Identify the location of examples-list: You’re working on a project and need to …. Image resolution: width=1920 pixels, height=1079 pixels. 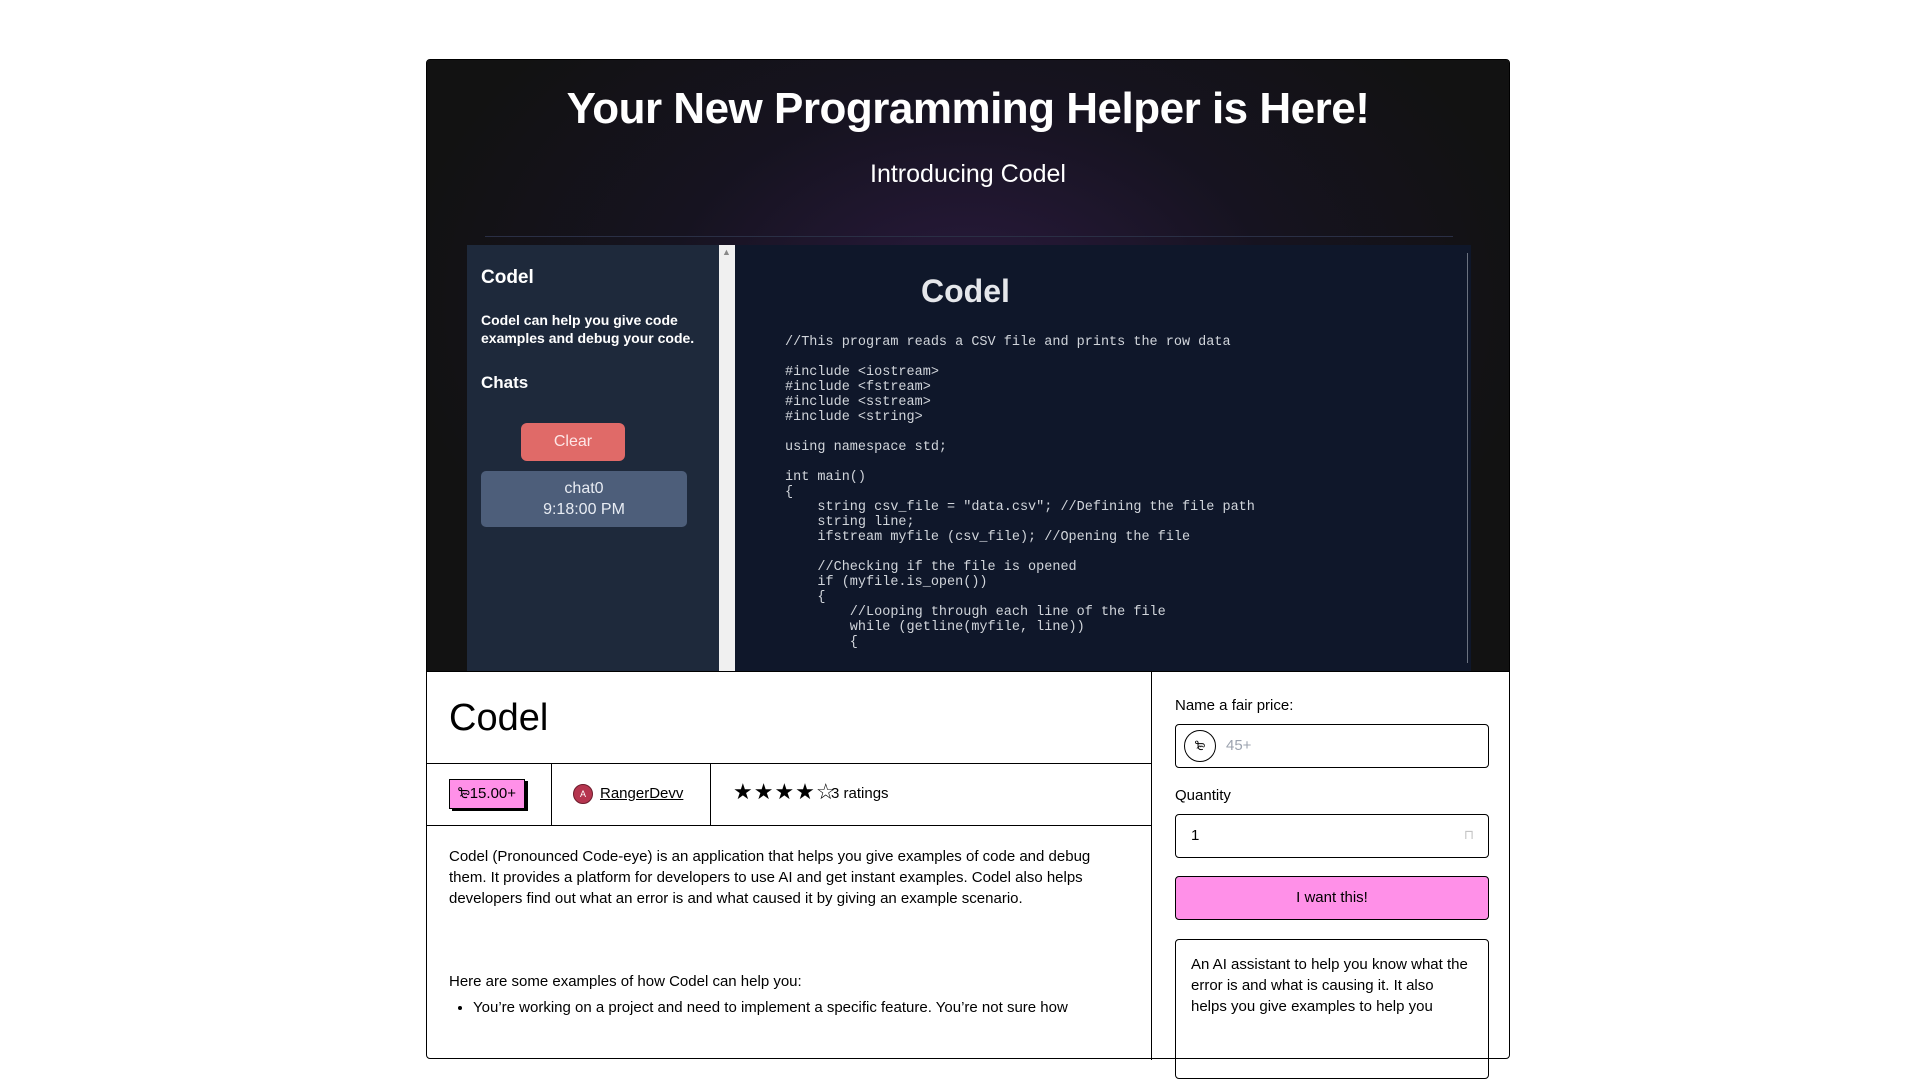
(801, 1007).